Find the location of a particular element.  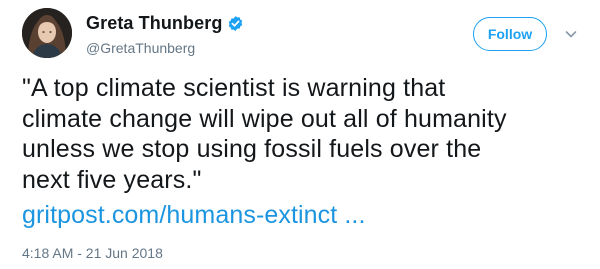

author-handle: @GretaThunberg is located at coordinates (140, 48).